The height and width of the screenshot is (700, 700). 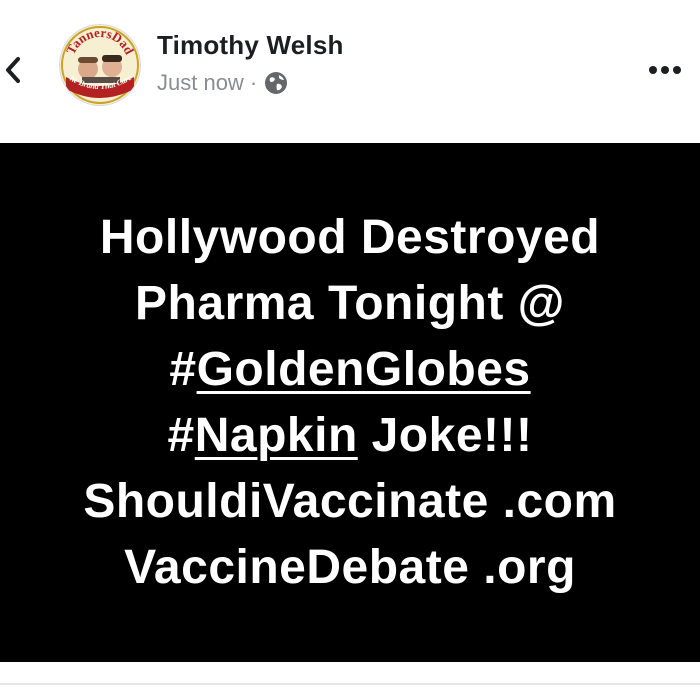 What do you see at coordinates (350, 684) in the screenshot?
I see `divider` at bounding box center [350, 684].